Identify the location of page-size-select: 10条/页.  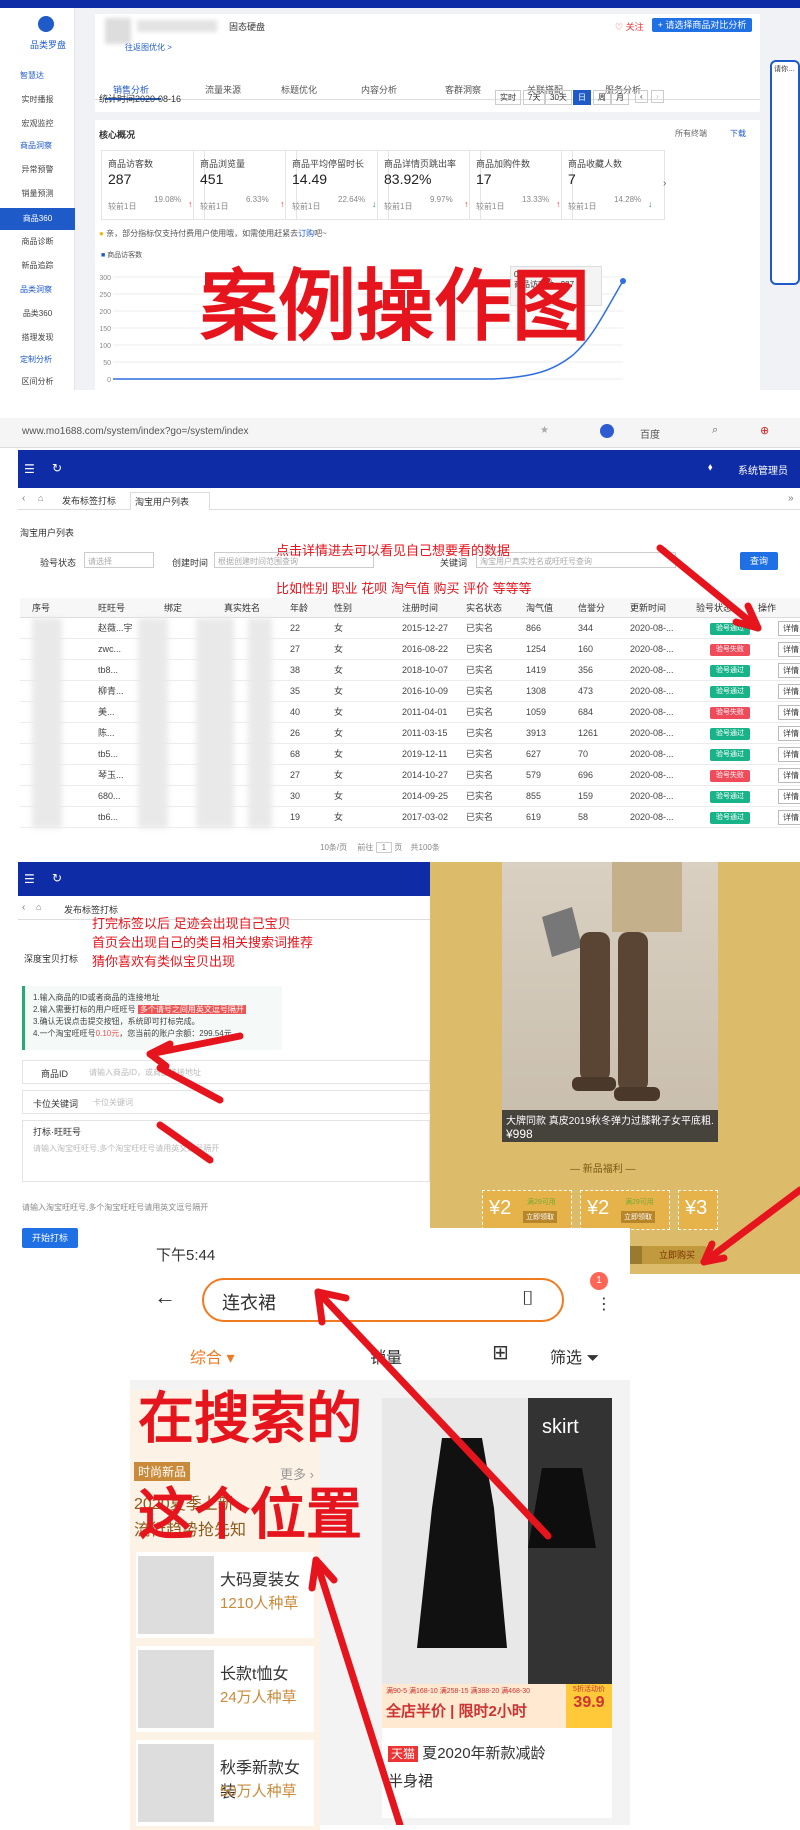
(333, 847).